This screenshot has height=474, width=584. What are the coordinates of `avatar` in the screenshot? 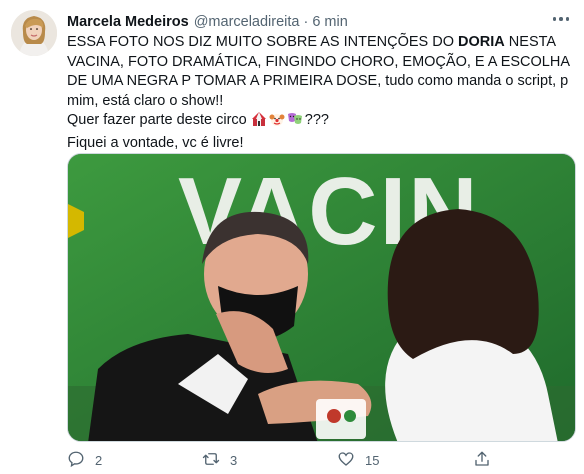 It's located at (34, 33).